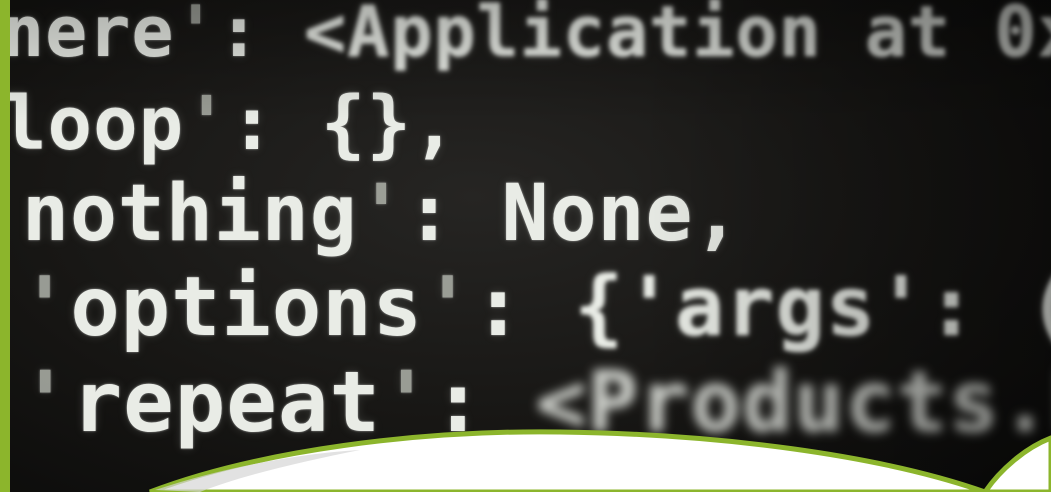 The image size is (1051, 492). What do you see at coordinates (246, 307) in the screenshot?
I see `code-key: options` at bounding box center [246, 307].